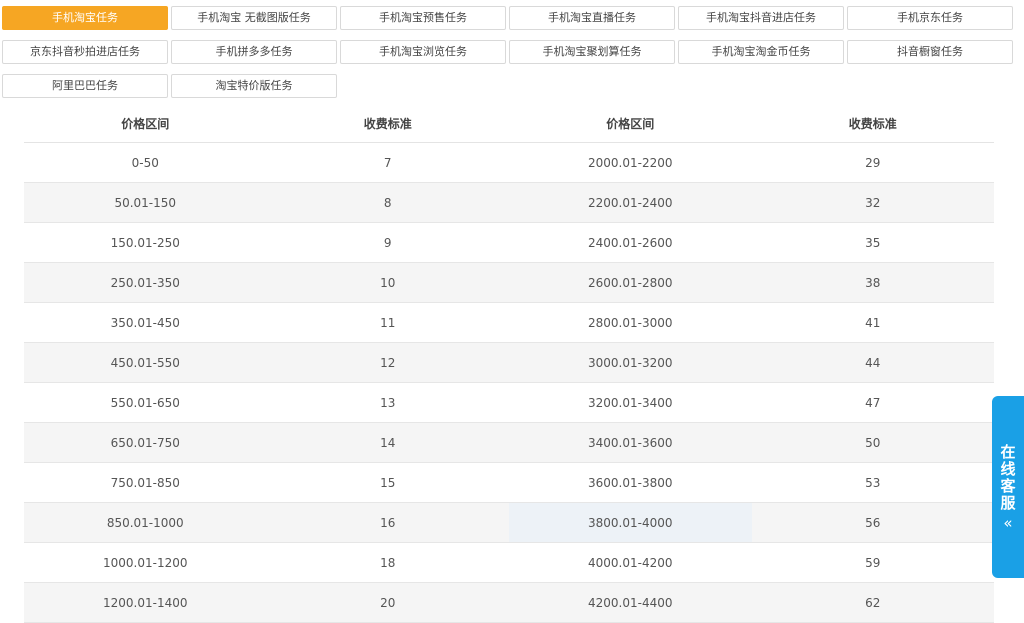 The image size is (1024, 623). Describe the element at coordinates (509, 443) in the screenshot. I see `table-row: 650.01-750 14 3400.01-3600 50` at that location.